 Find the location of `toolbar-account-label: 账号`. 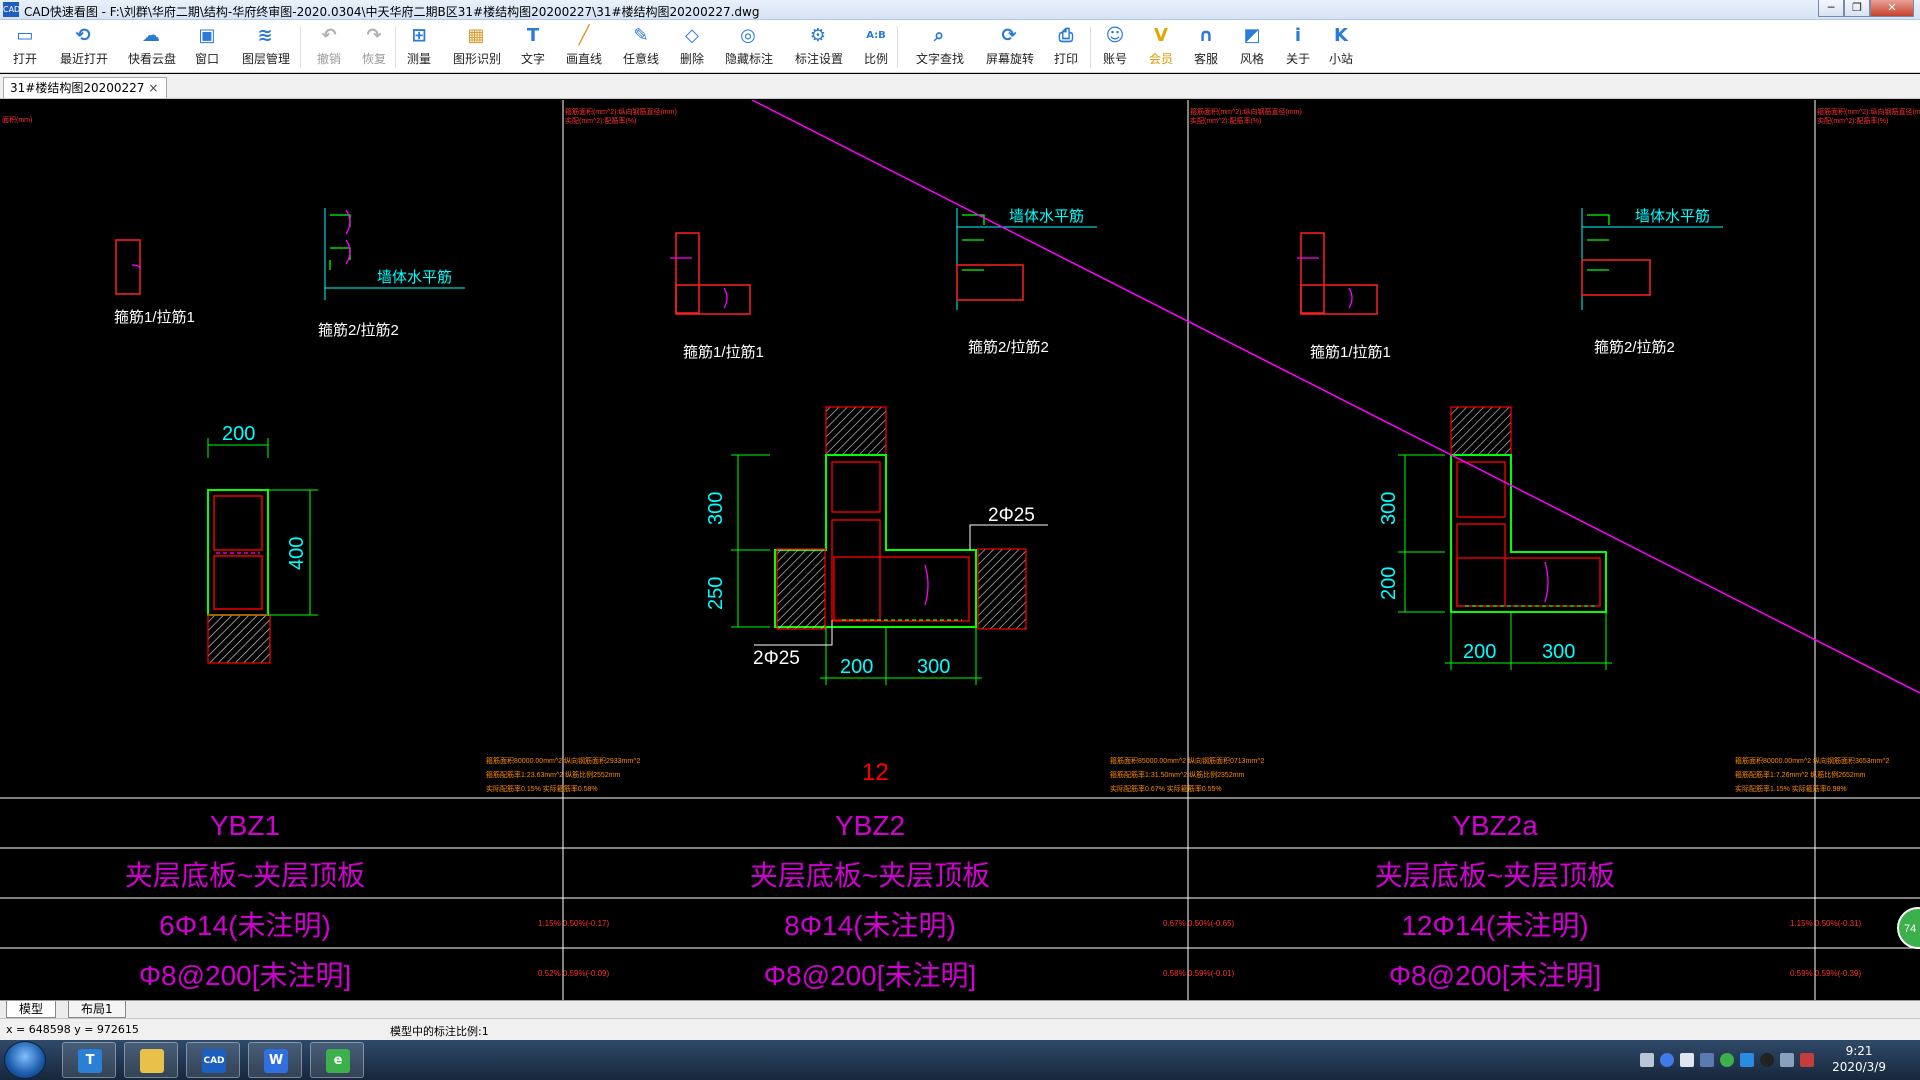

toolbar-account-label: 账号 is located at coordinates (1114, 59).